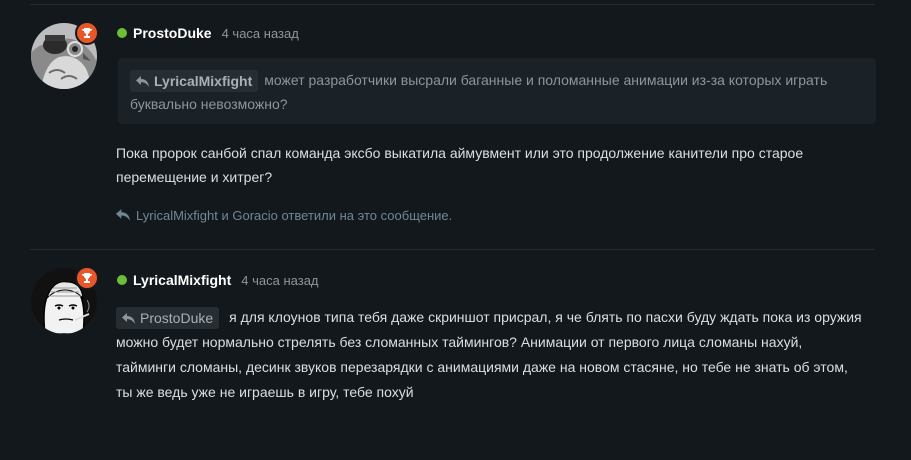  I want to click on post-header: ProstoDuke 4 часа назад, so click(208, 33).